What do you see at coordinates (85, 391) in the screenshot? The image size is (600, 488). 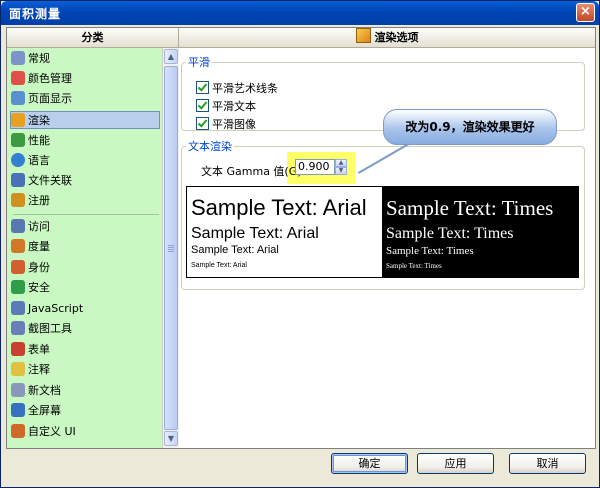 I see `sidebar-item-new-document: 新文档` at bounding box center [85, 391].